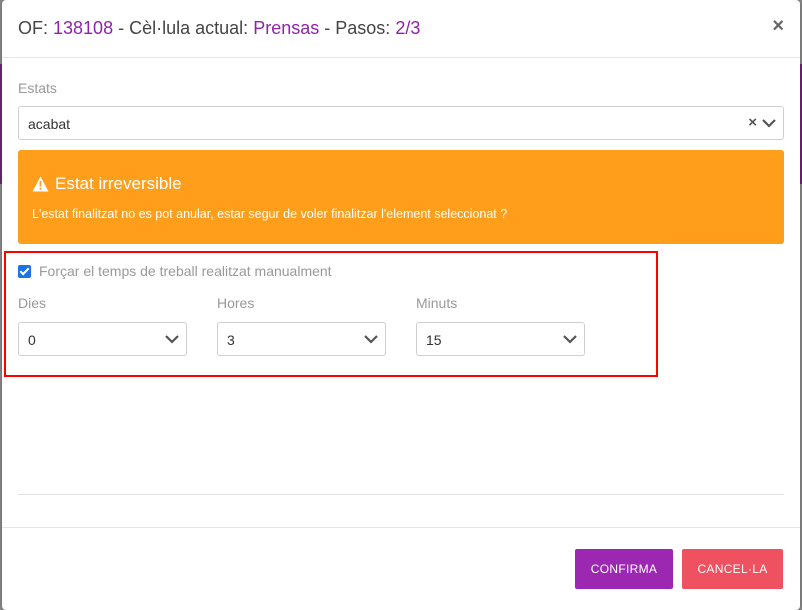 Image resolution: width=802 pixels, height=610 pixels. I want to click on hours-value: 3, so click(231, 340).